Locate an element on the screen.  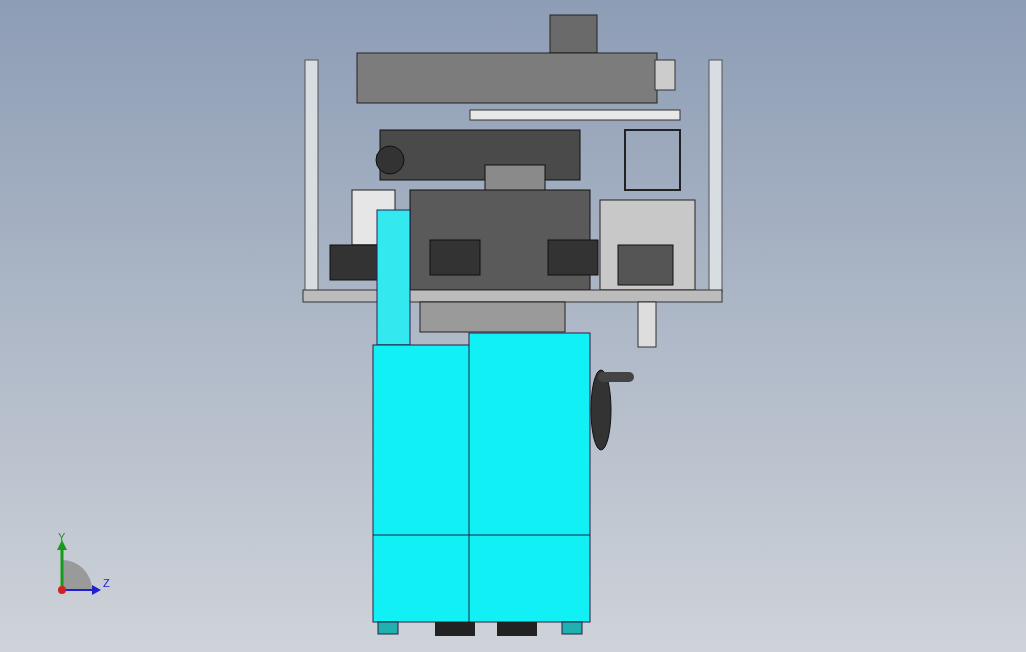
axis-label: Y is located at coordinates (62, 537).